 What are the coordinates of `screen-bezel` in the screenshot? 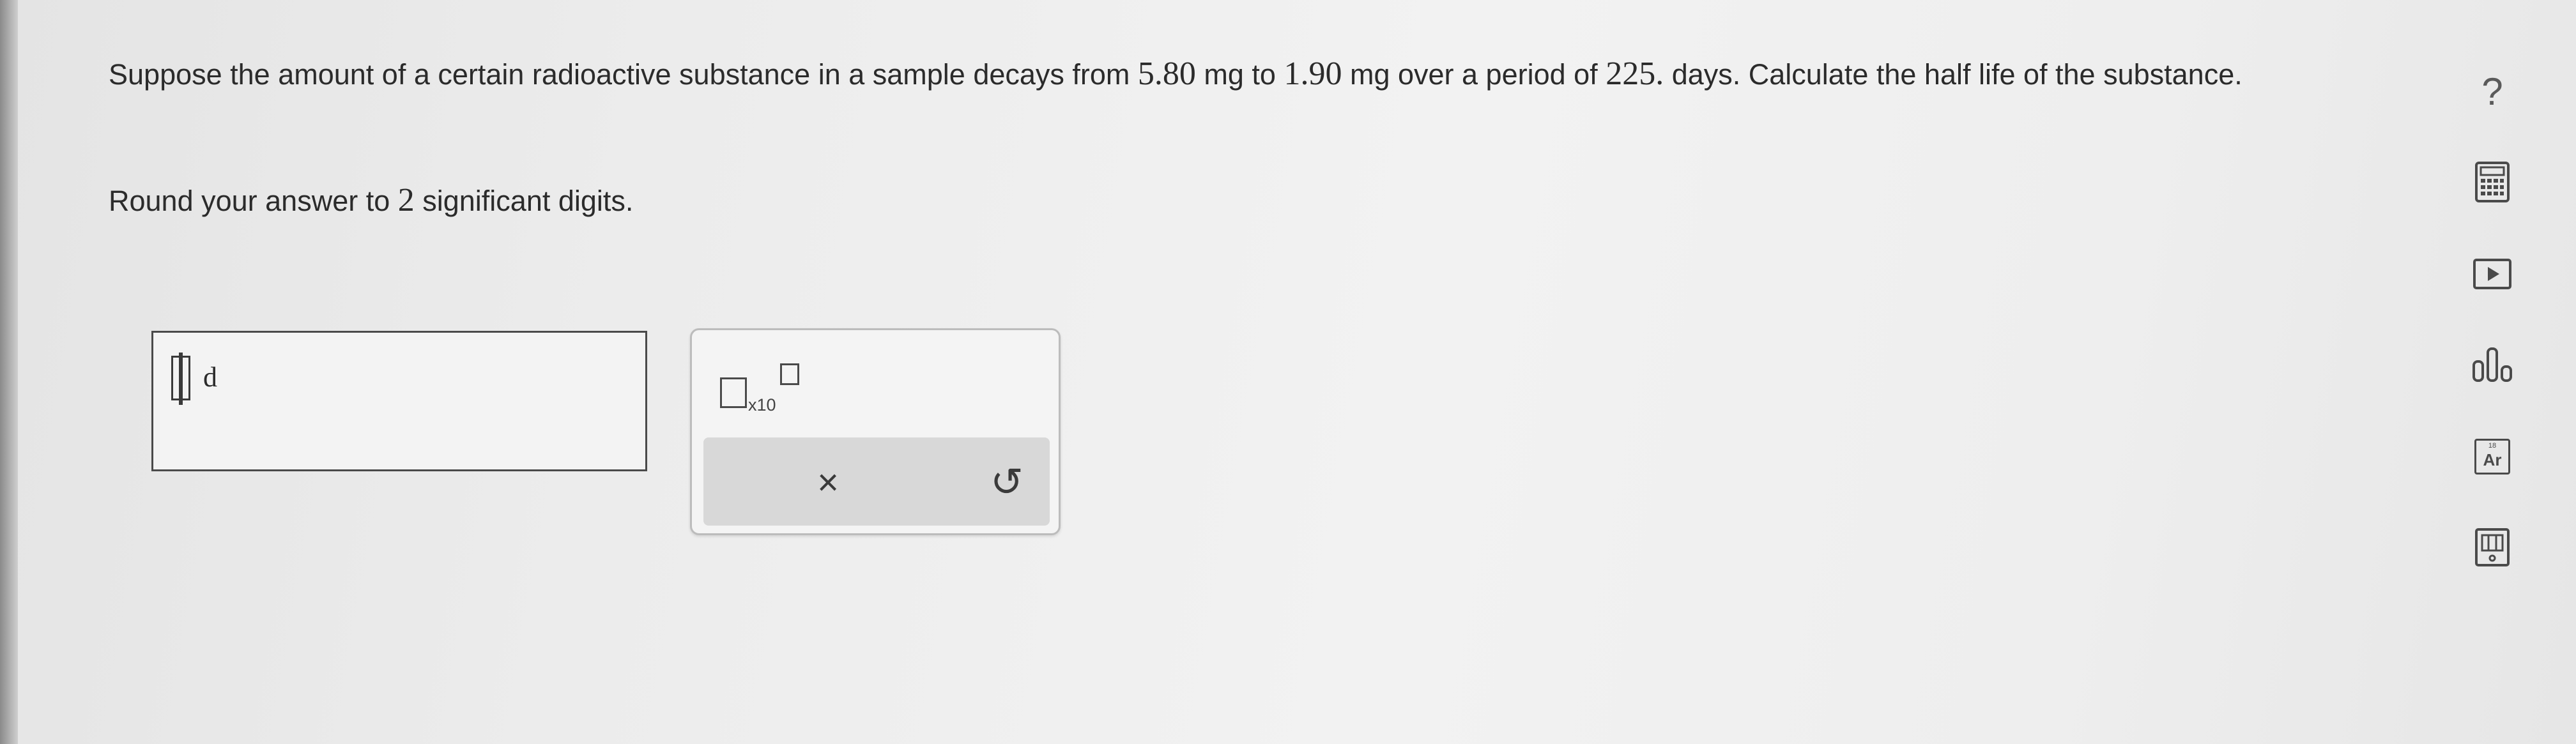 It's located at (9, 372).